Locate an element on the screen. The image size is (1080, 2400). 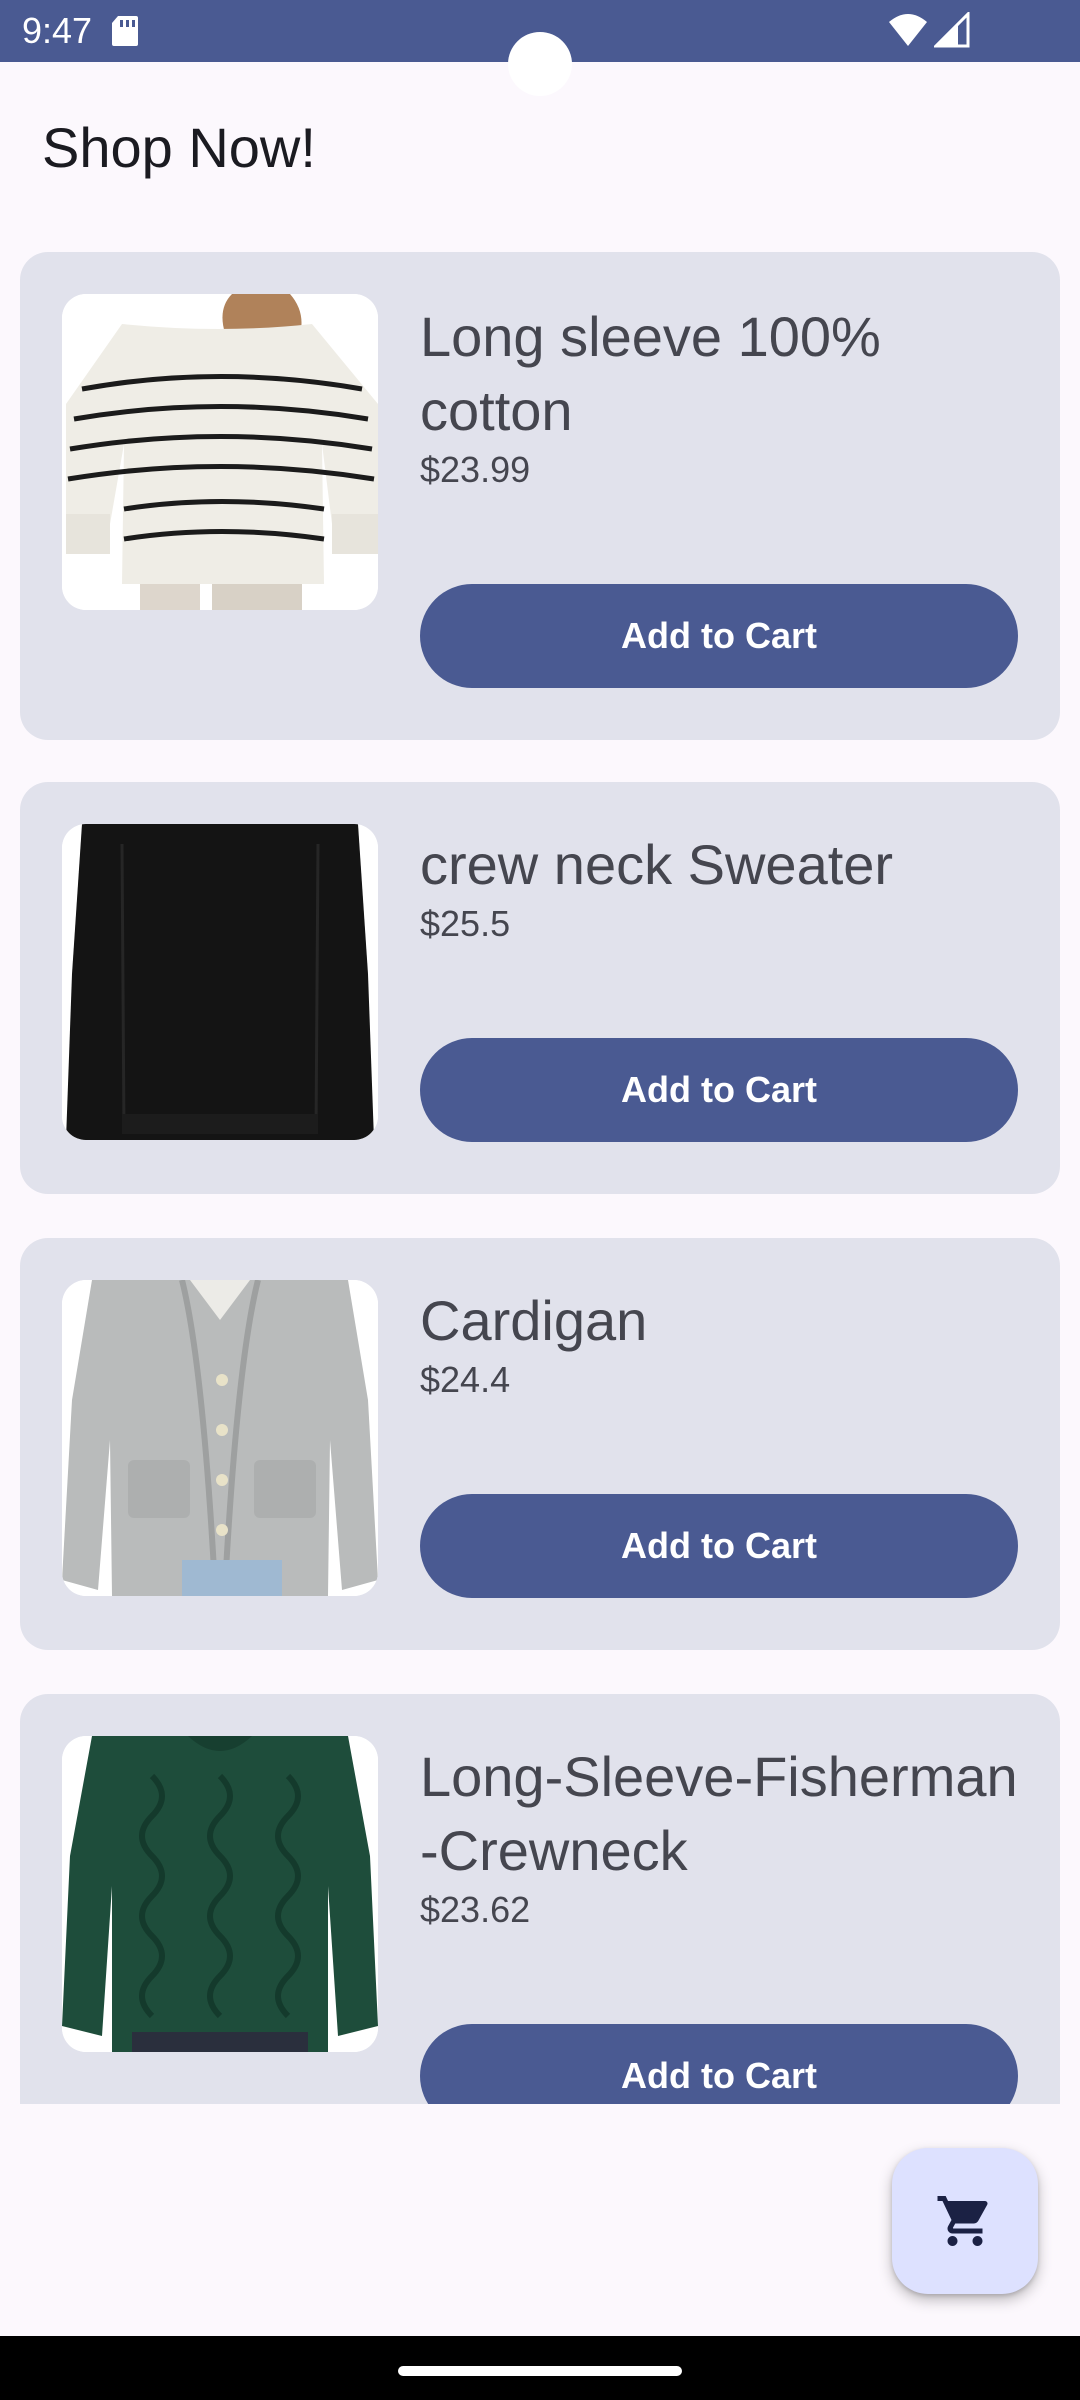
striped-sweater-illustration is located at coordinates (220, 452).